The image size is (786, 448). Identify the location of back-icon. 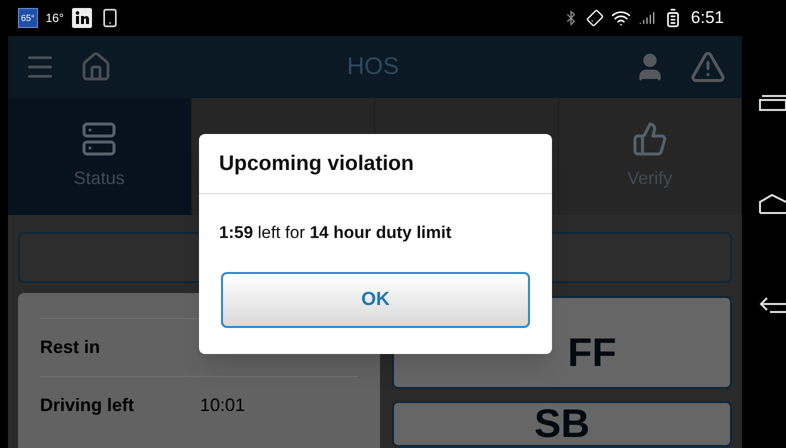
(772, 305).